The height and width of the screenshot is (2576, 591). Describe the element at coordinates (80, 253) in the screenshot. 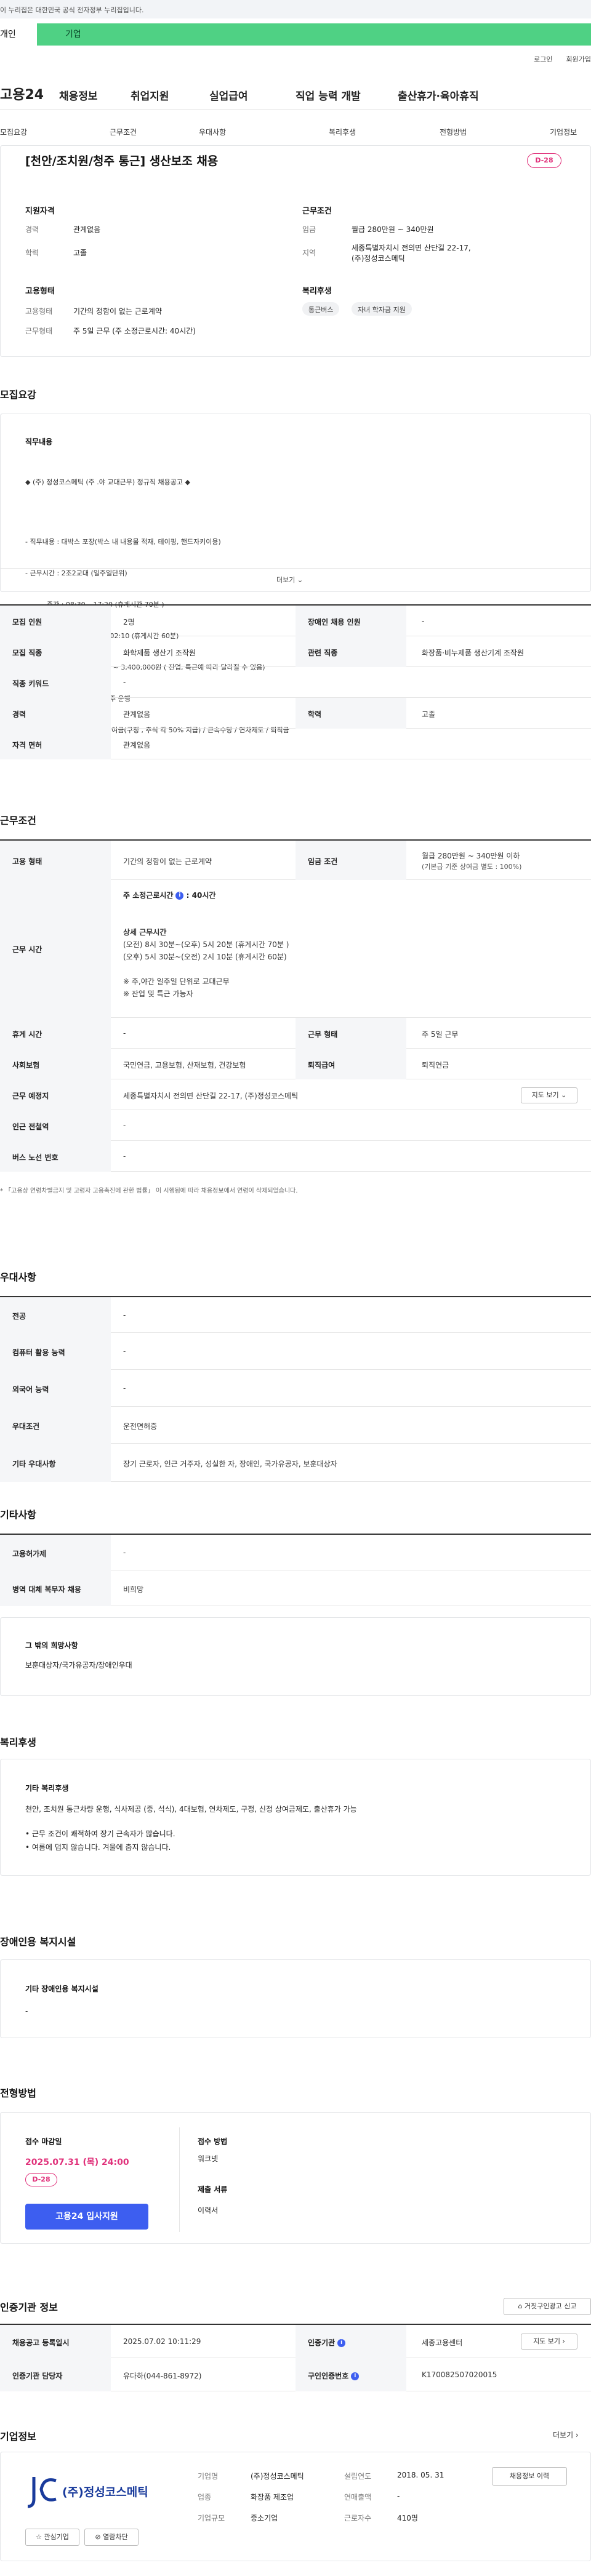

I see `education-value: 고졸` at that location.